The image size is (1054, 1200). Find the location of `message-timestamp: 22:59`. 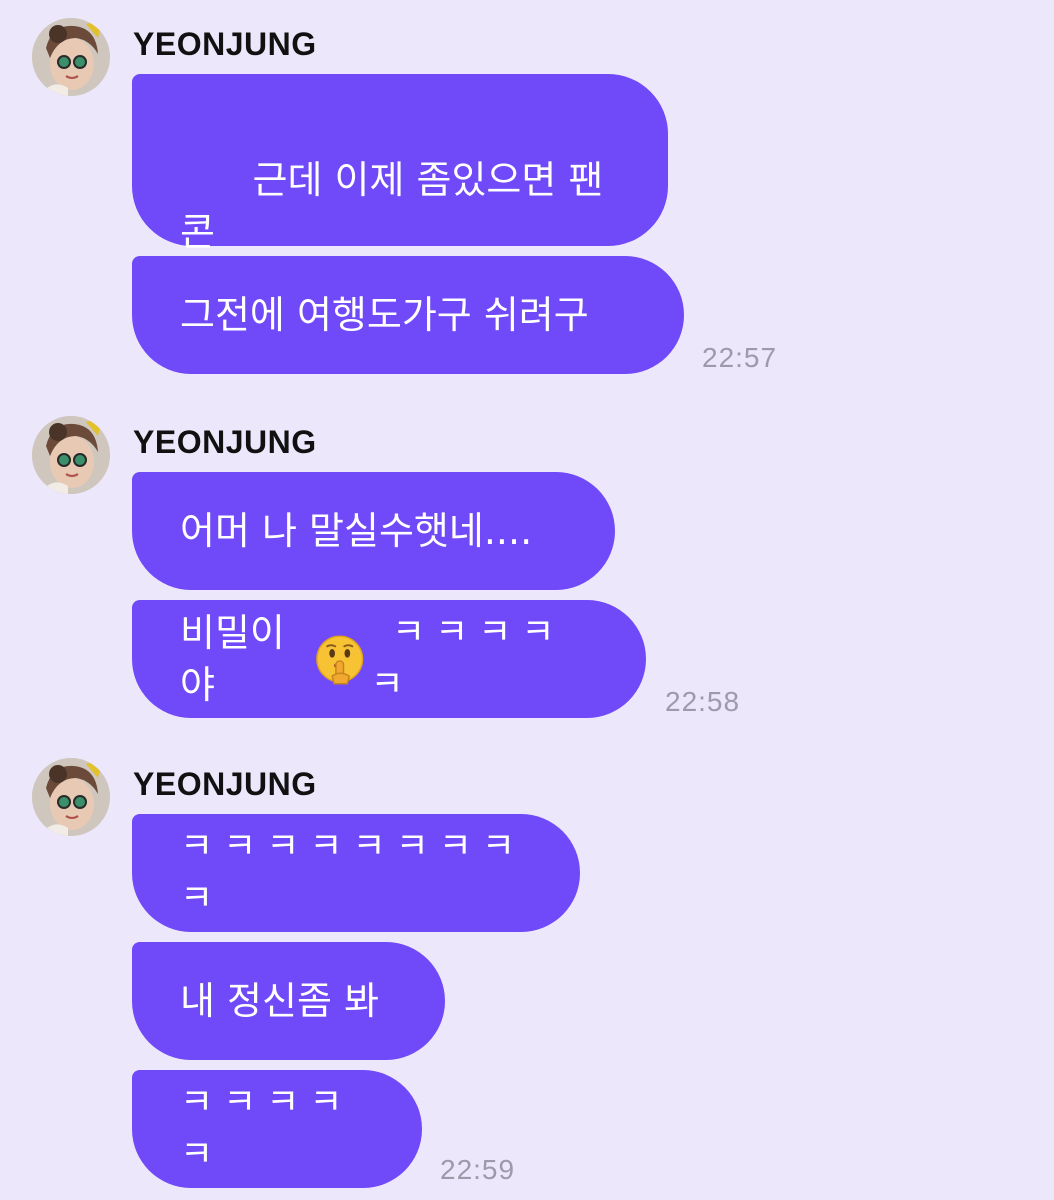

message-timestamp: 22:59 is located at coordinates (478, 1169).